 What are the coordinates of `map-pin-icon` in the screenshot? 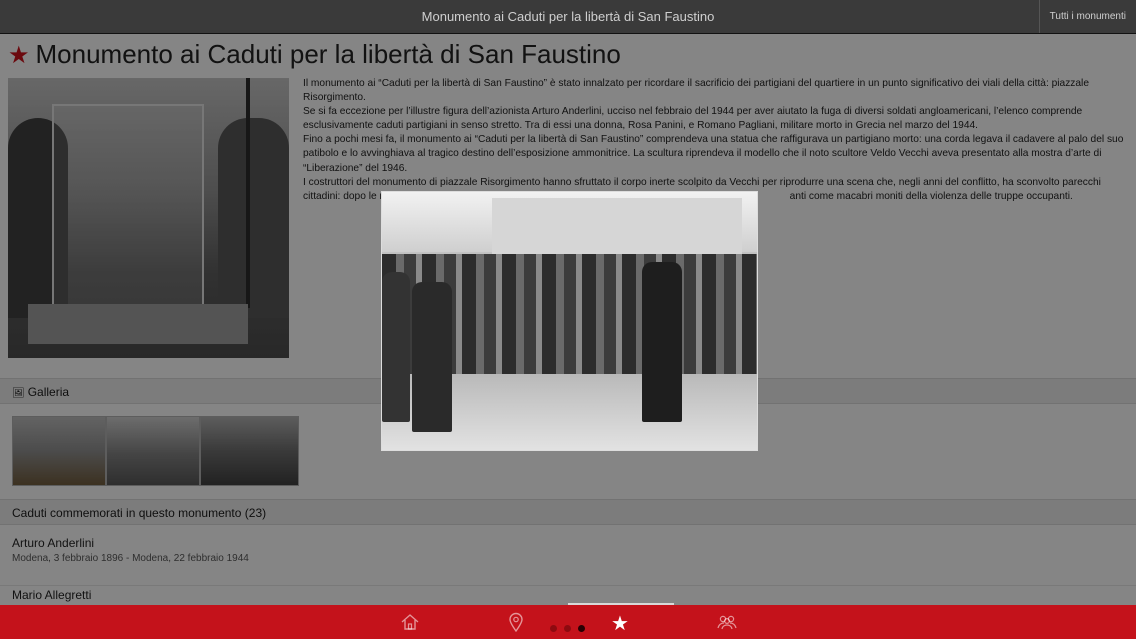 It's located at (516, 622).